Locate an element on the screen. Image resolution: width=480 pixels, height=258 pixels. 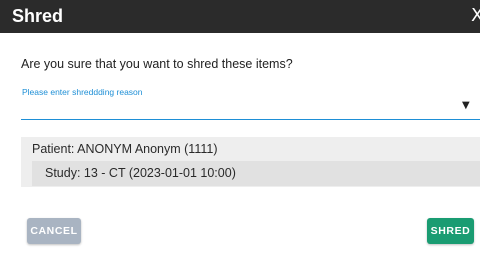
patient-item: Patient: ANONYM Anonym (1111) is located at coordinates (125, 149).